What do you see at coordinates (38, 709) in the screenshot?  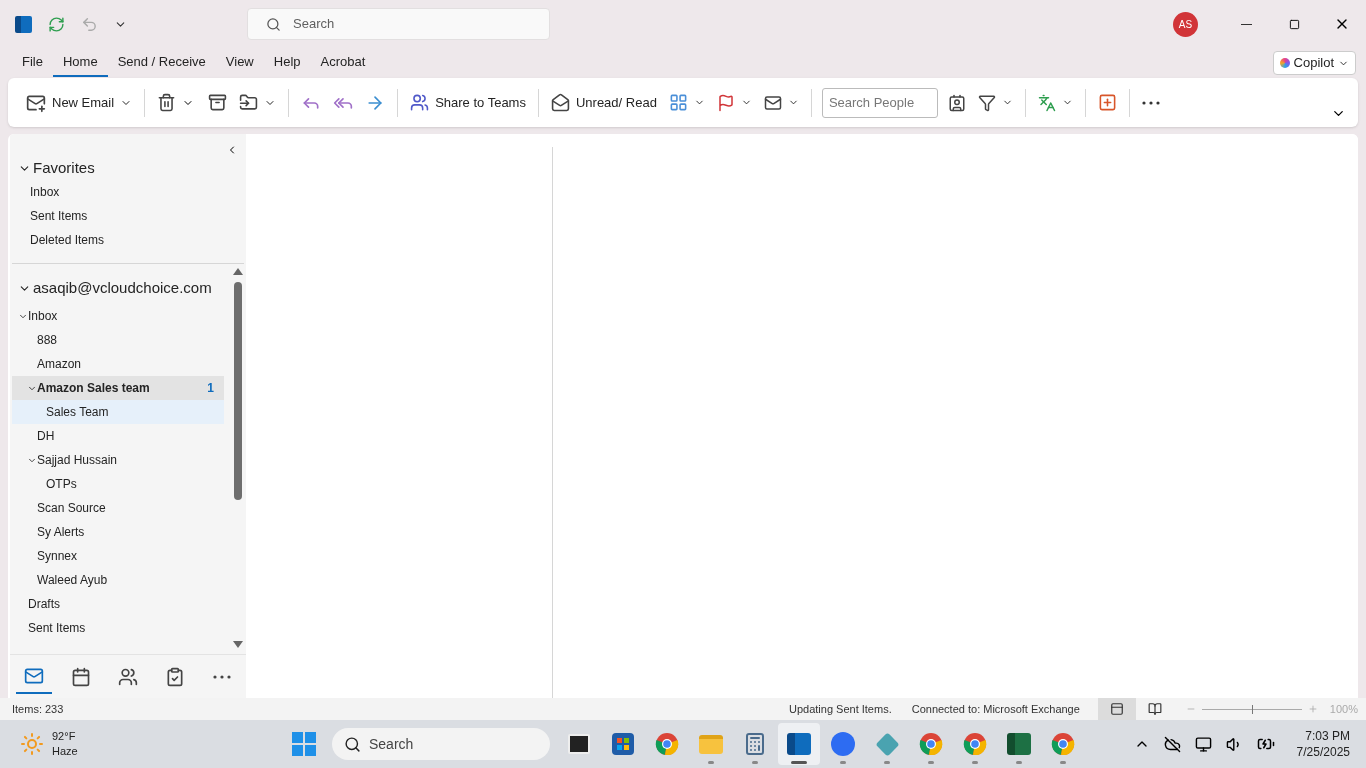 I see `item-count: Items: 233` at bounding box center [38, 709].